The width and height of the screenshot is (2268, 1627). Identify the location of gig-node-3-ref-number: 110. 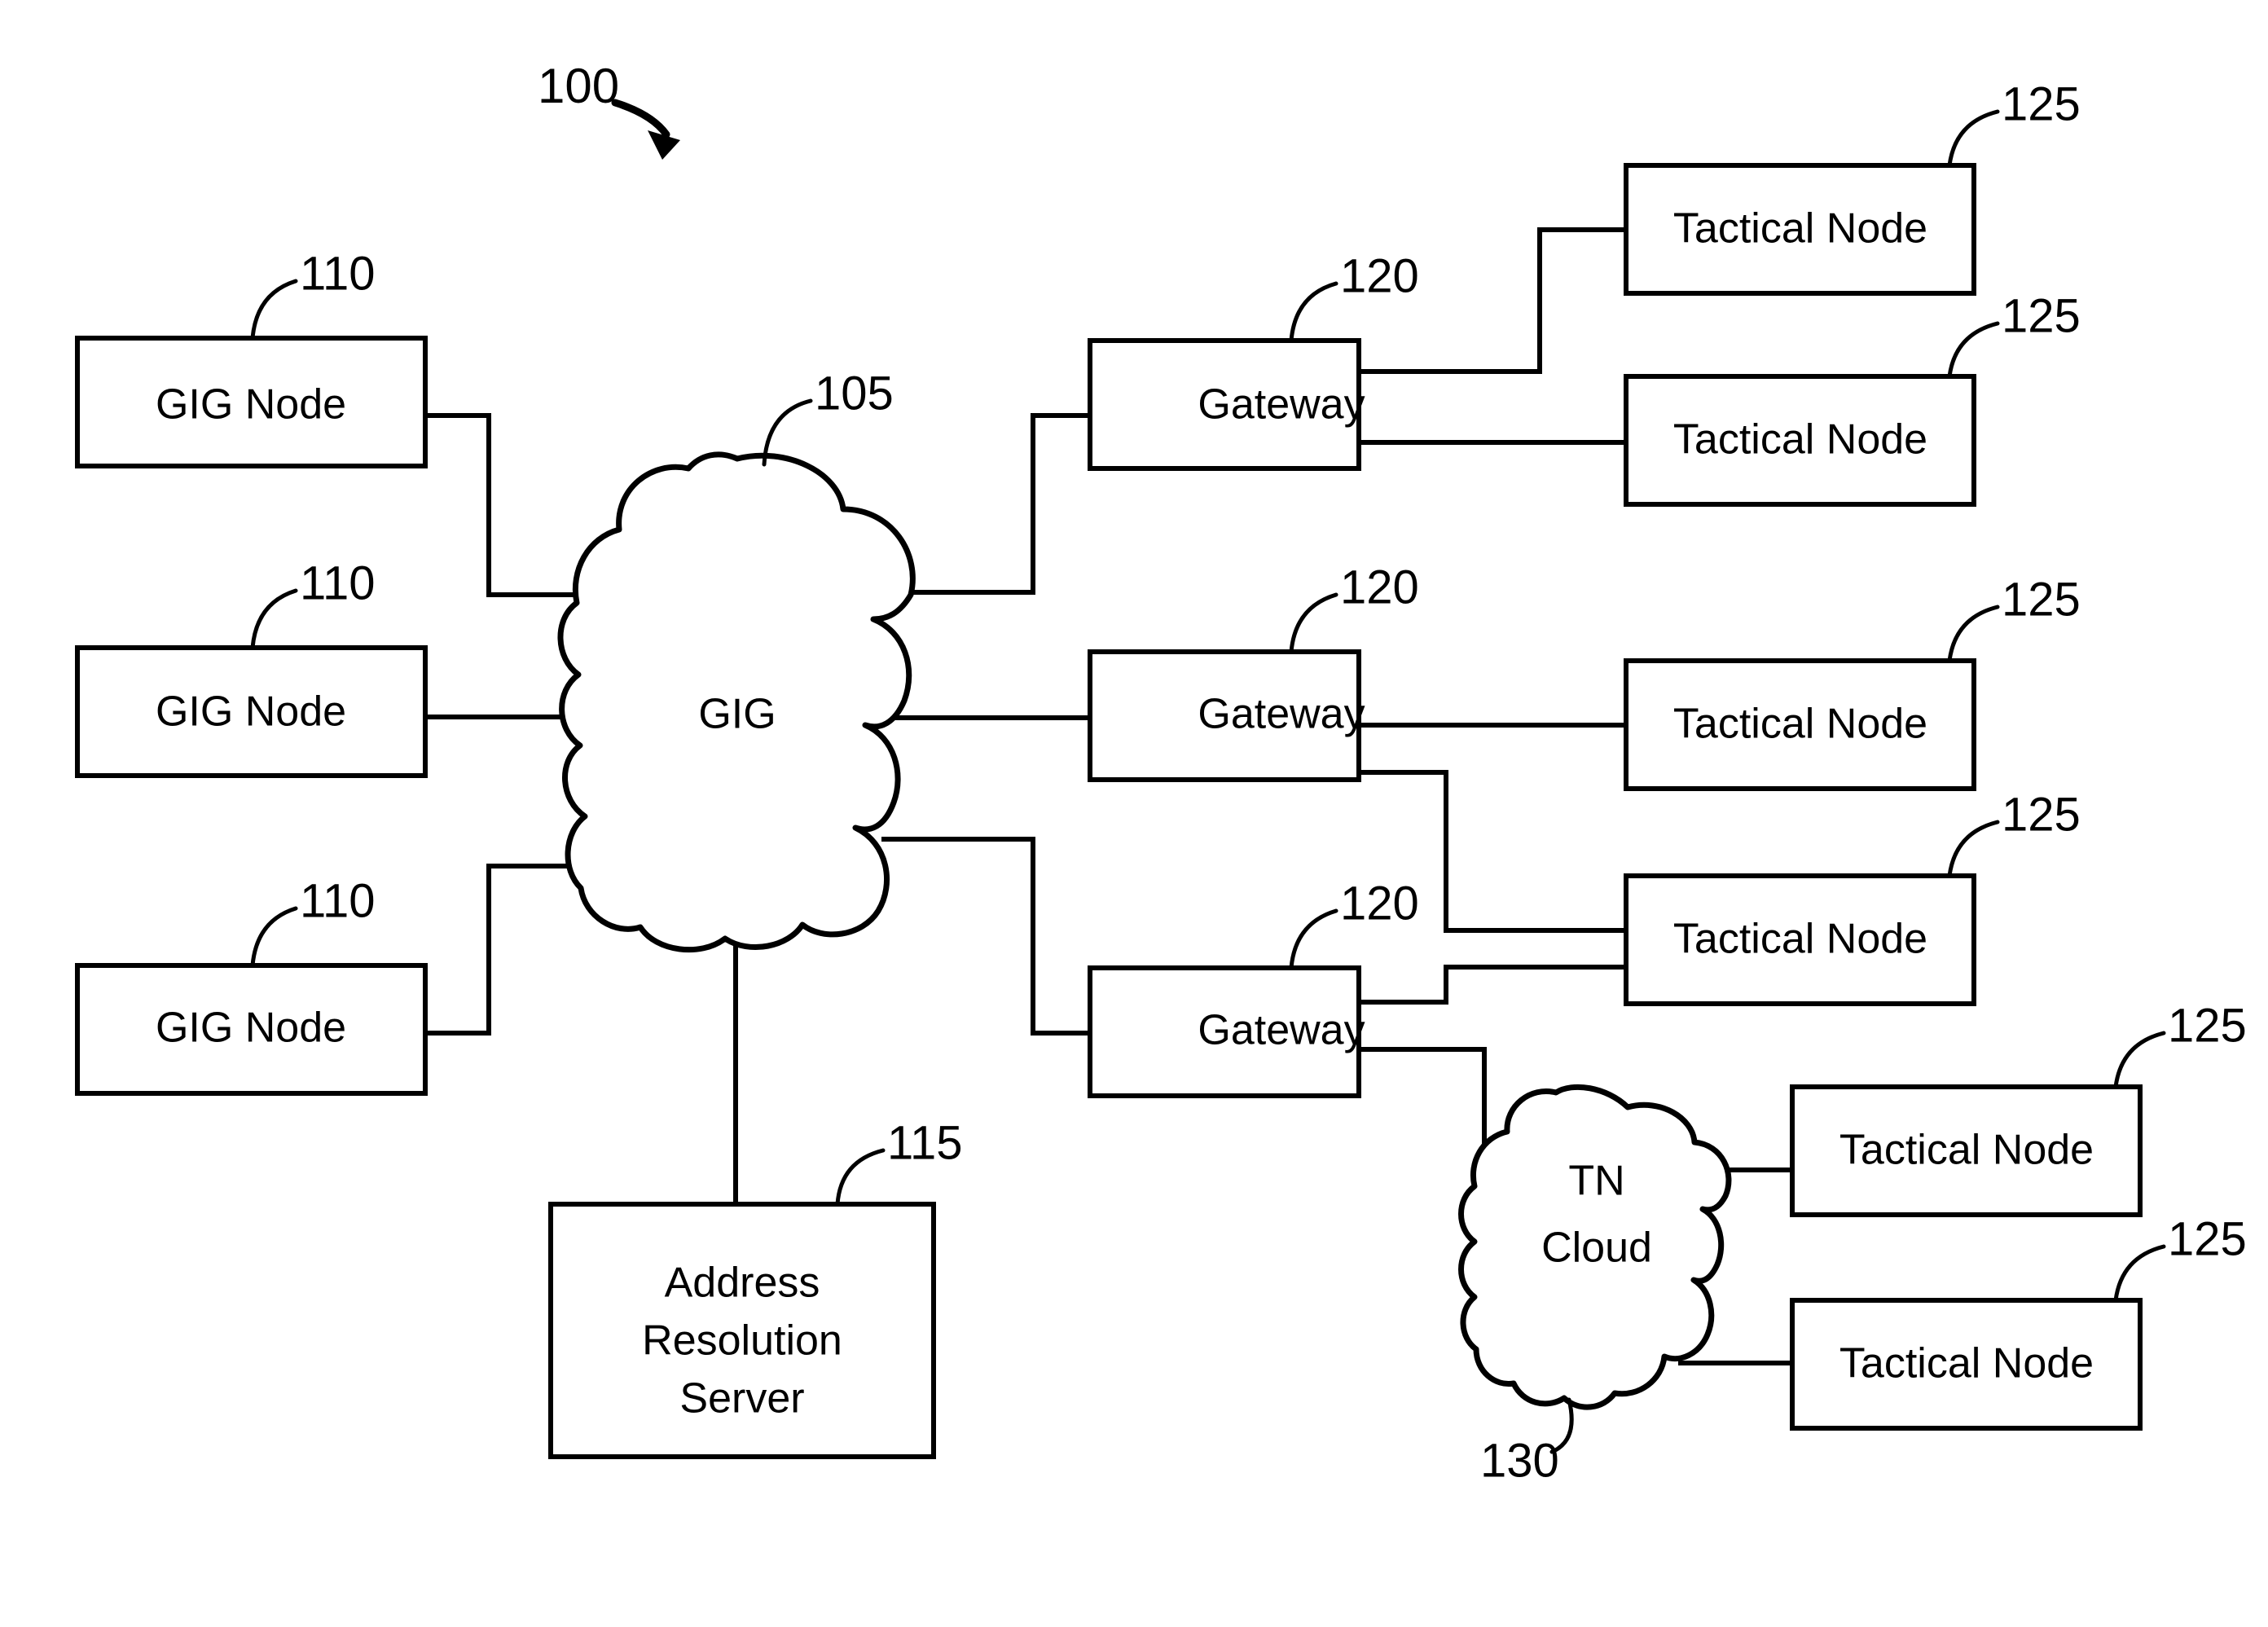
(337, 901).